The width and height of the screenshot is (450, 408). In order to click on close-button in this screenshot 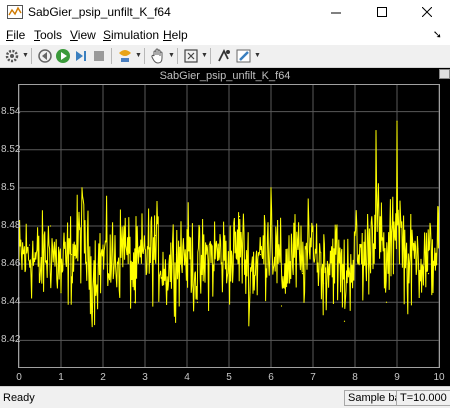, I will do `click(427, 12)`.